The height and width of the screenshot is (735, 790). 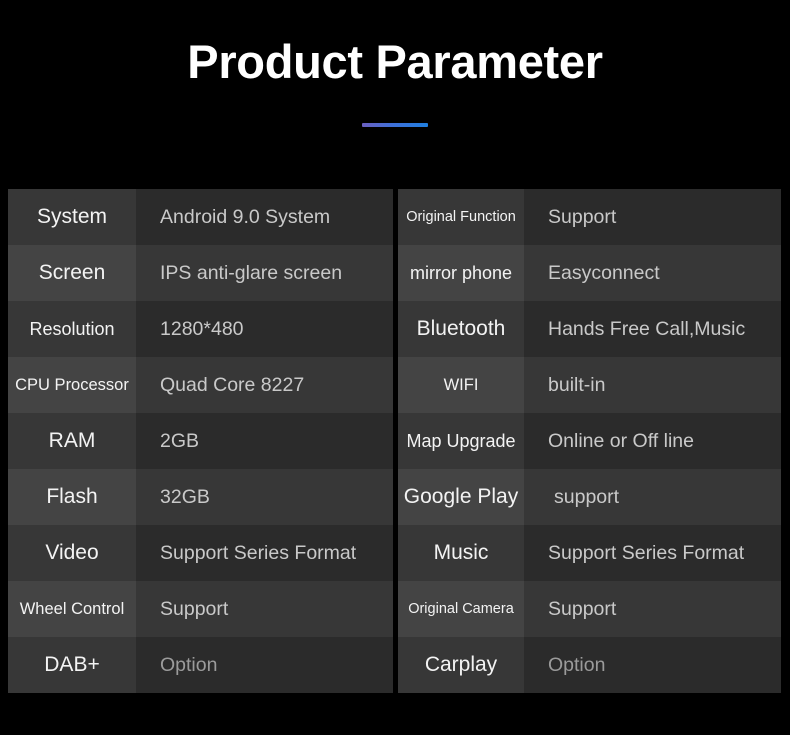 I want to click on spec-label-ram: RAM, so click(x=72, y=441).